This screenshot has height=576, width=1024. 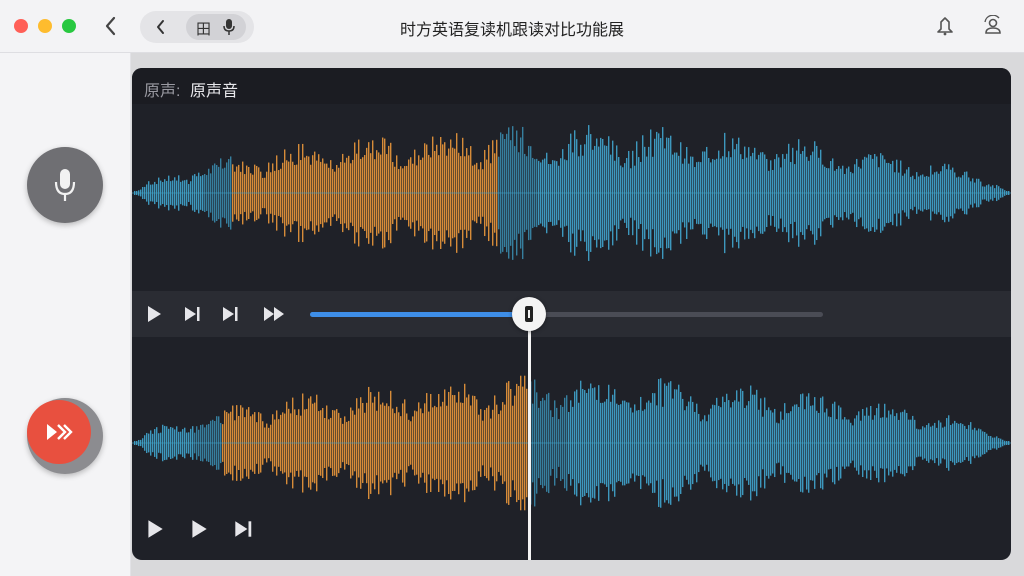 What do you see at coordinates (566, 314) in the screenshot?
I see `progress-track` at bounding box center [566, 314].